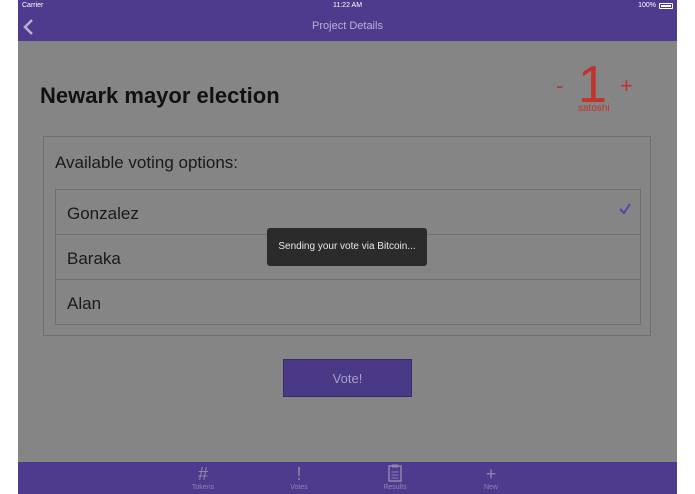 The width and height of the screenshot is (695, 494). I want to click on option-label: Gonzalez, so click(103, 213).